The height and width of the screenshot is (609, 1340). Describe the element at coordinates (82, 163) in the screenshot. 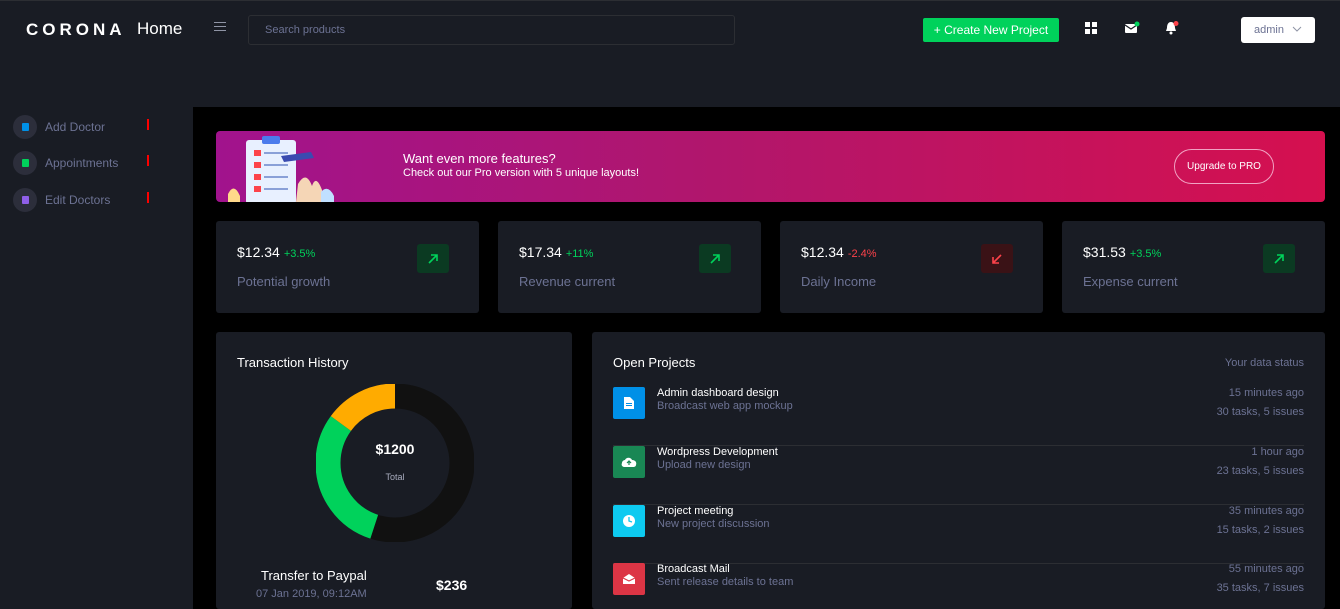

I see `sidebar-item-label: Appointments` at that location.